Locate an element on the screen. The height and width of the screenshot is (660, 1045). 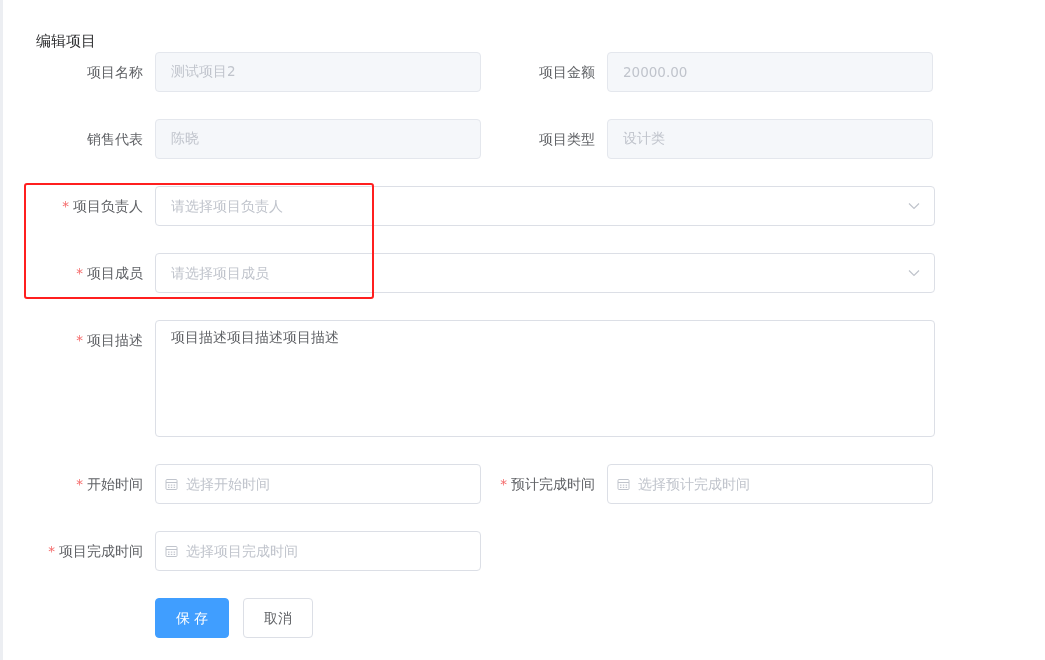
cancel-button: 取消 is located at coordinates (278, 618).